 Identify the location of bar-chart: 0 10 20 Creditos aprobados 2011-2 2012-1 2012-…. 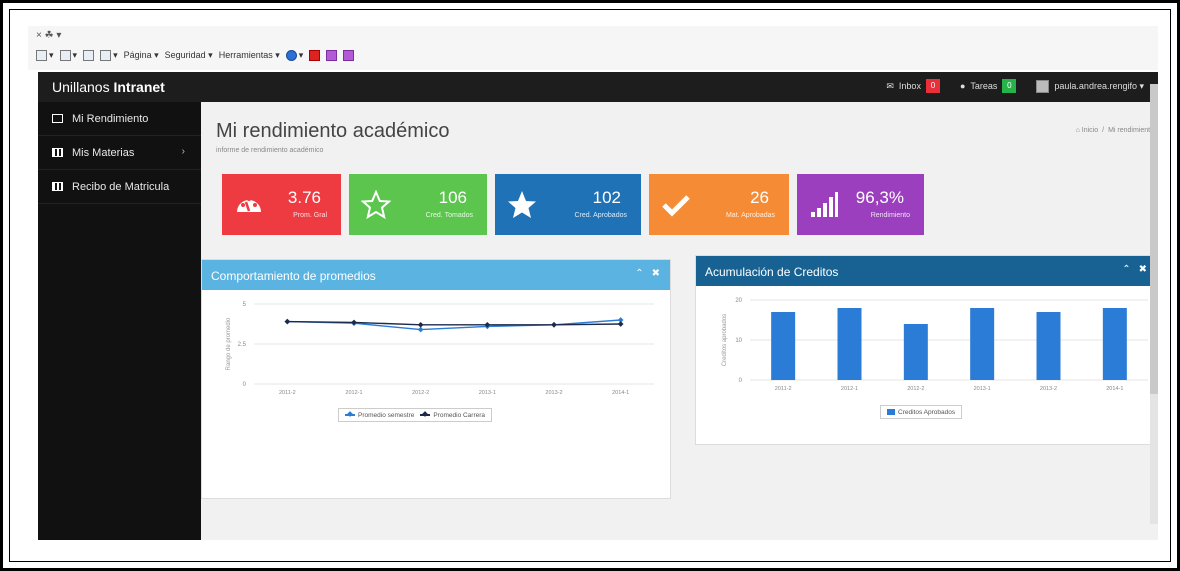
(935, 345).